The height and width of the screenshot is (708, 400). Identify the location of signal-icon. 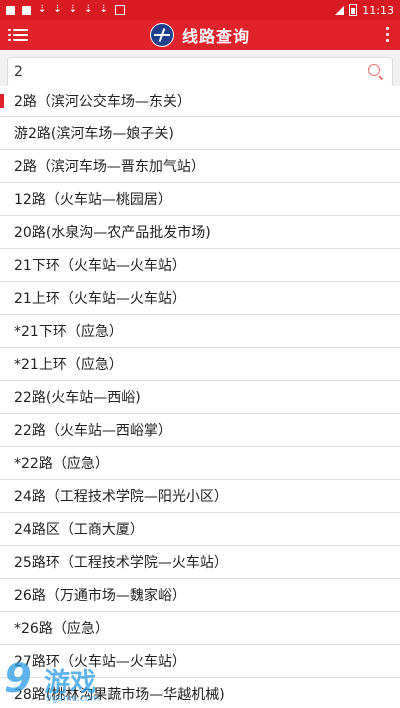
(340, 10).